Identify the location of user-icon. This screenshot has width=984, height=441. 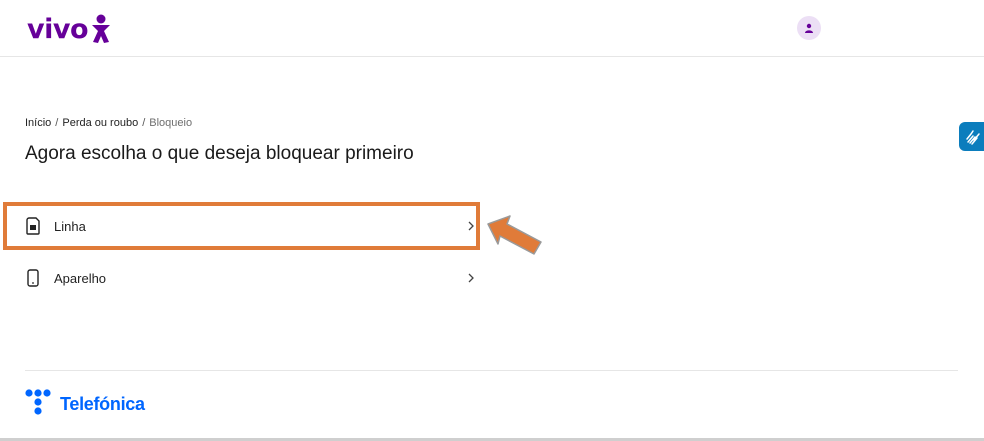
(809, 28).